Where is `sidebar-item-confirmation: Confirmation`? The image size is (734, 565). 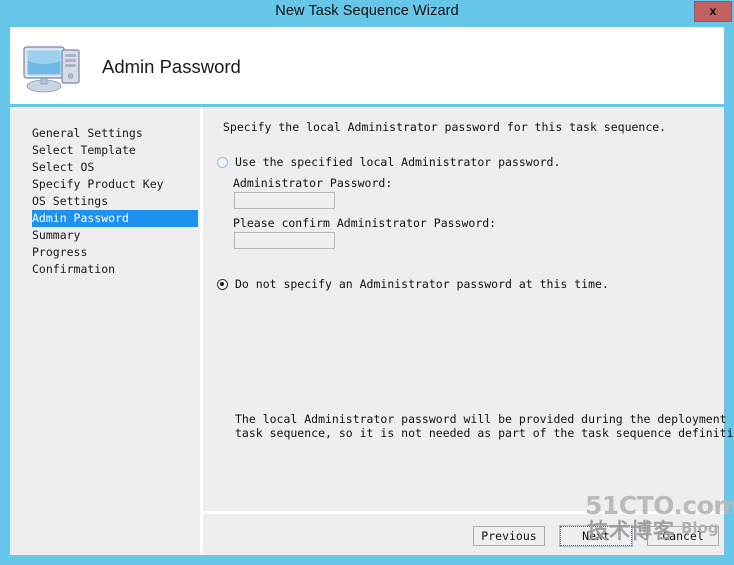
sidebar-item-confirmation: Confirmation is located at coordinates (115, 269).